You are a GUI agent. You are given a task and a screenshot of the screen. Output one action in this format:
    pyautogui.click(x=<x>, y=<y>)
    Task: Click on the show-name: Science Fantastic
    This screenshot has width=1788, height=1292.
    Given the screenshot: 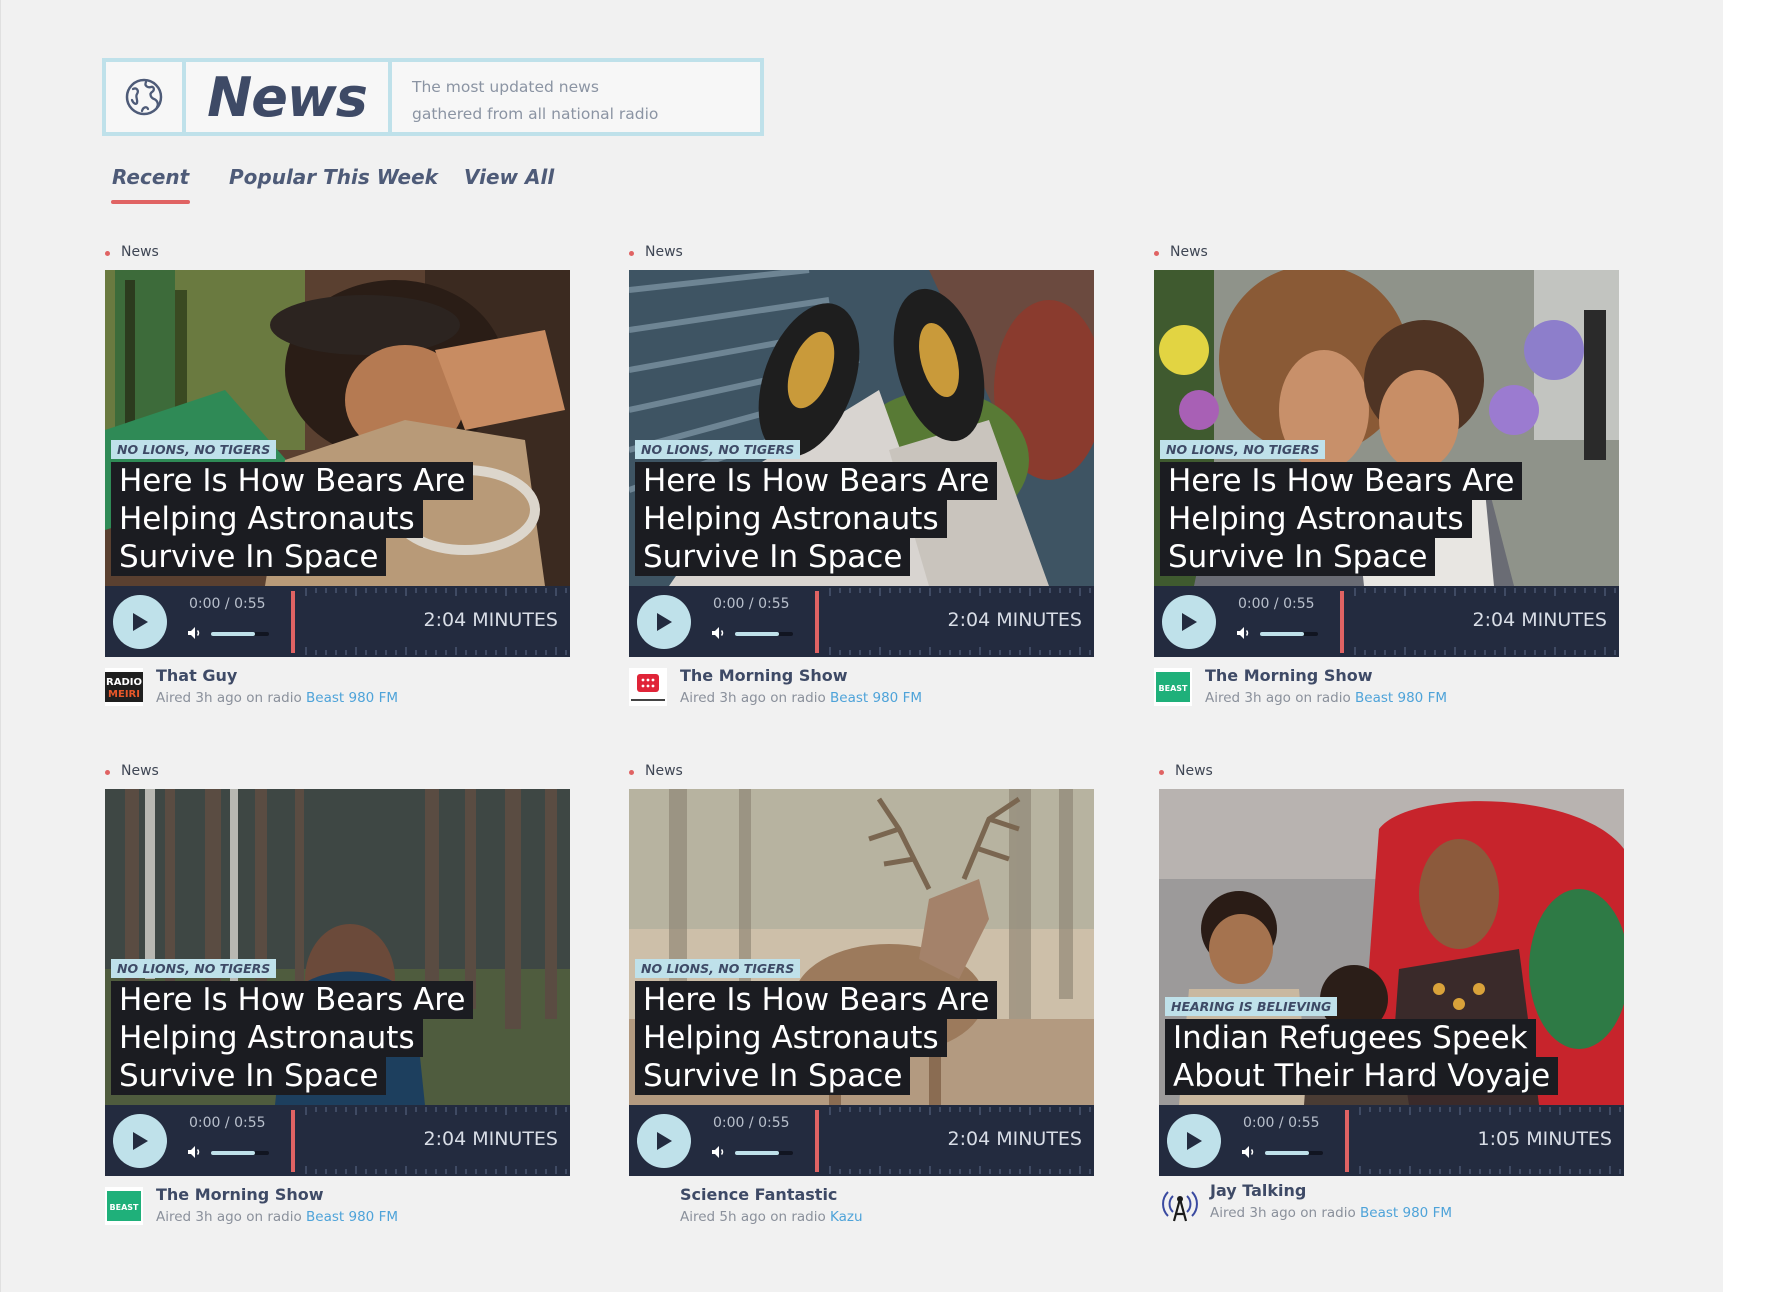 What is the action you would take?
    pyautogui.click(x=758, y=1194)
    